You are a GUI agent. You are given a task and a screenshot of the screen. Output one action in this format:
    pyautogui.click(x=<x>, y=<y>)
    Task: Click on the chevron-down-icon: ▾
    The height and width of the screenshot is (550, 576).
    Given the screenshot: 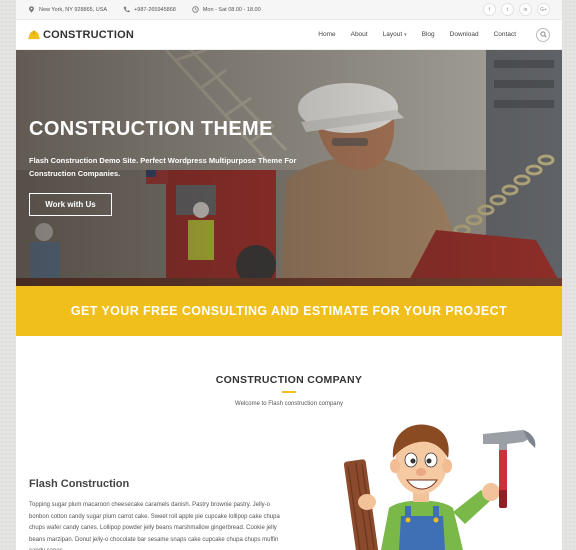 What is the action you would take?
    pyautogui.click(x=405, y=34)
    